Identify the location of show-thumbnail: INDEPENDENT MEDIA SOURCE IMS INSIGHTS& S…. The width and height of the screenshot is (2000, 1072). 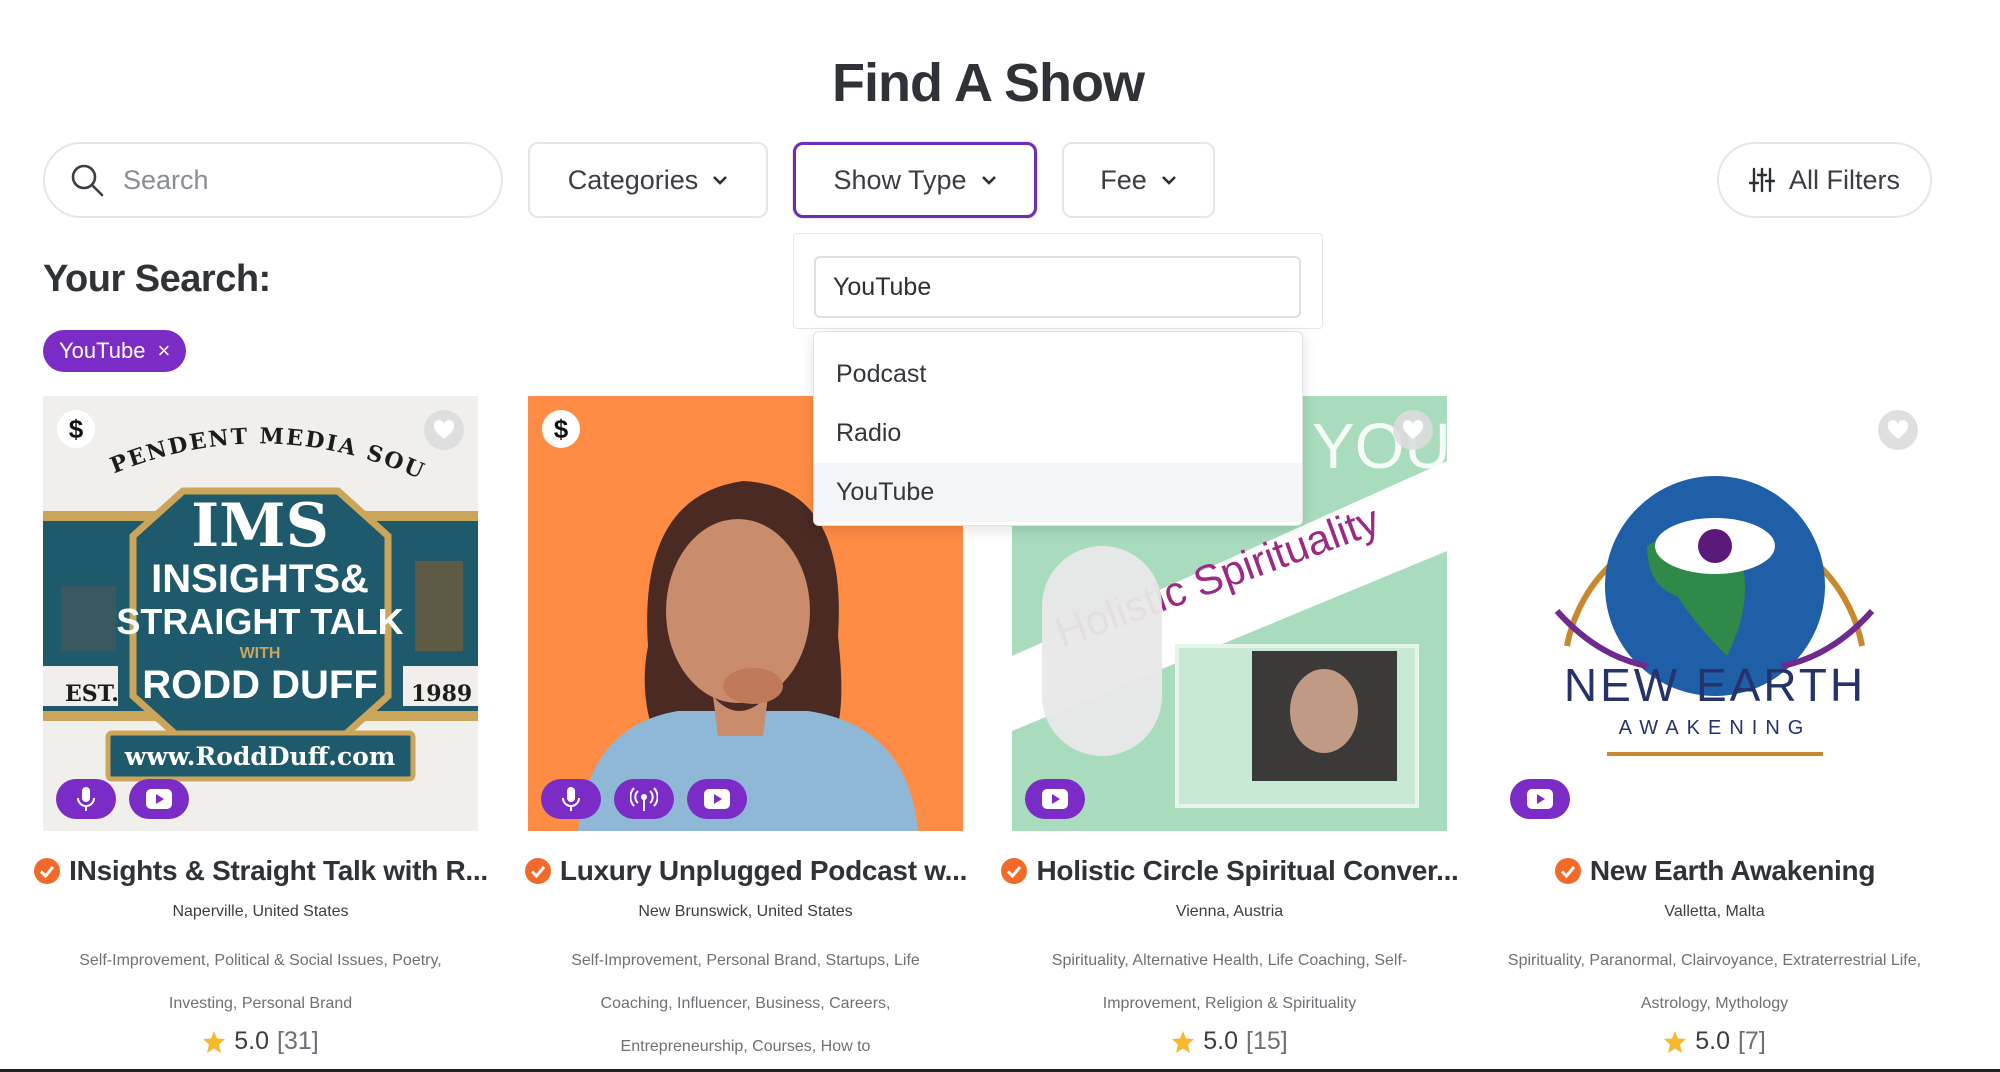
(260, 613).